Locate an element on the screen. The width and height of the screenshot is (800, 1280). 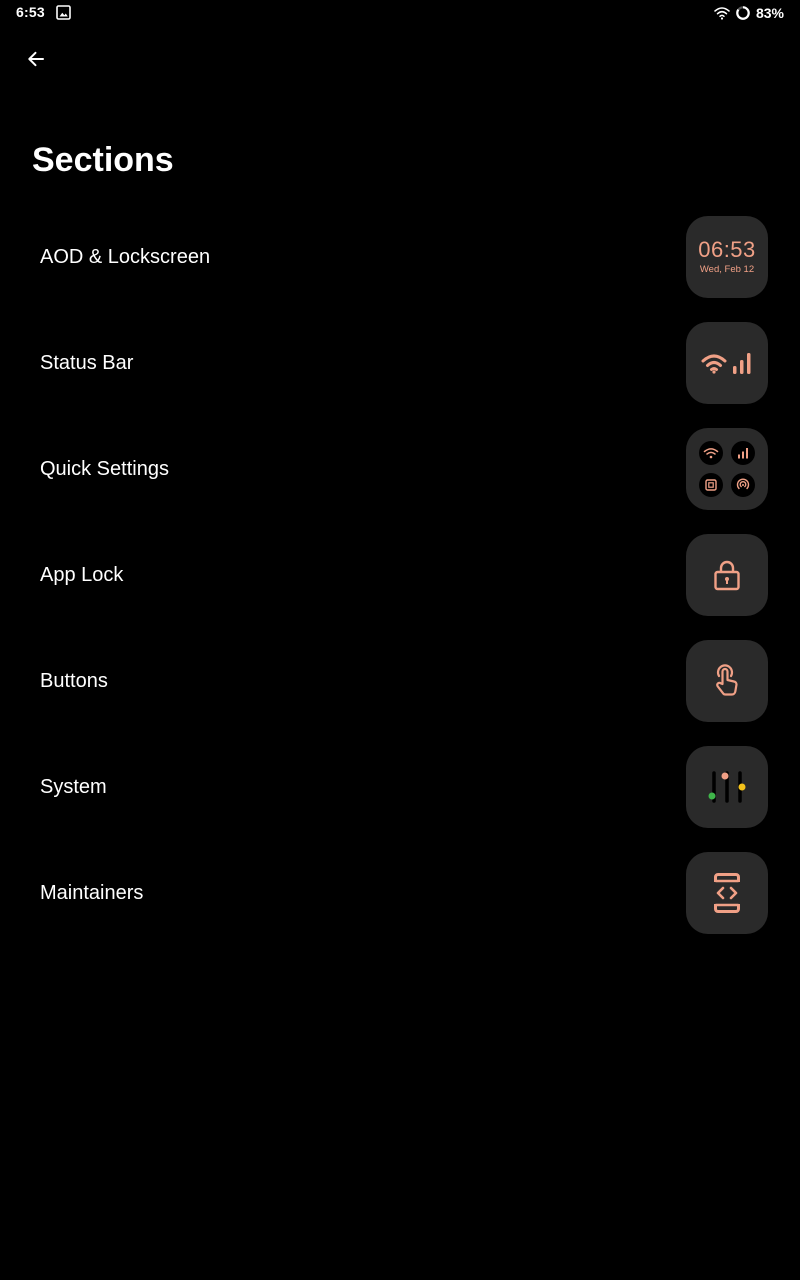
back-button is located at coordinates (36, 59).